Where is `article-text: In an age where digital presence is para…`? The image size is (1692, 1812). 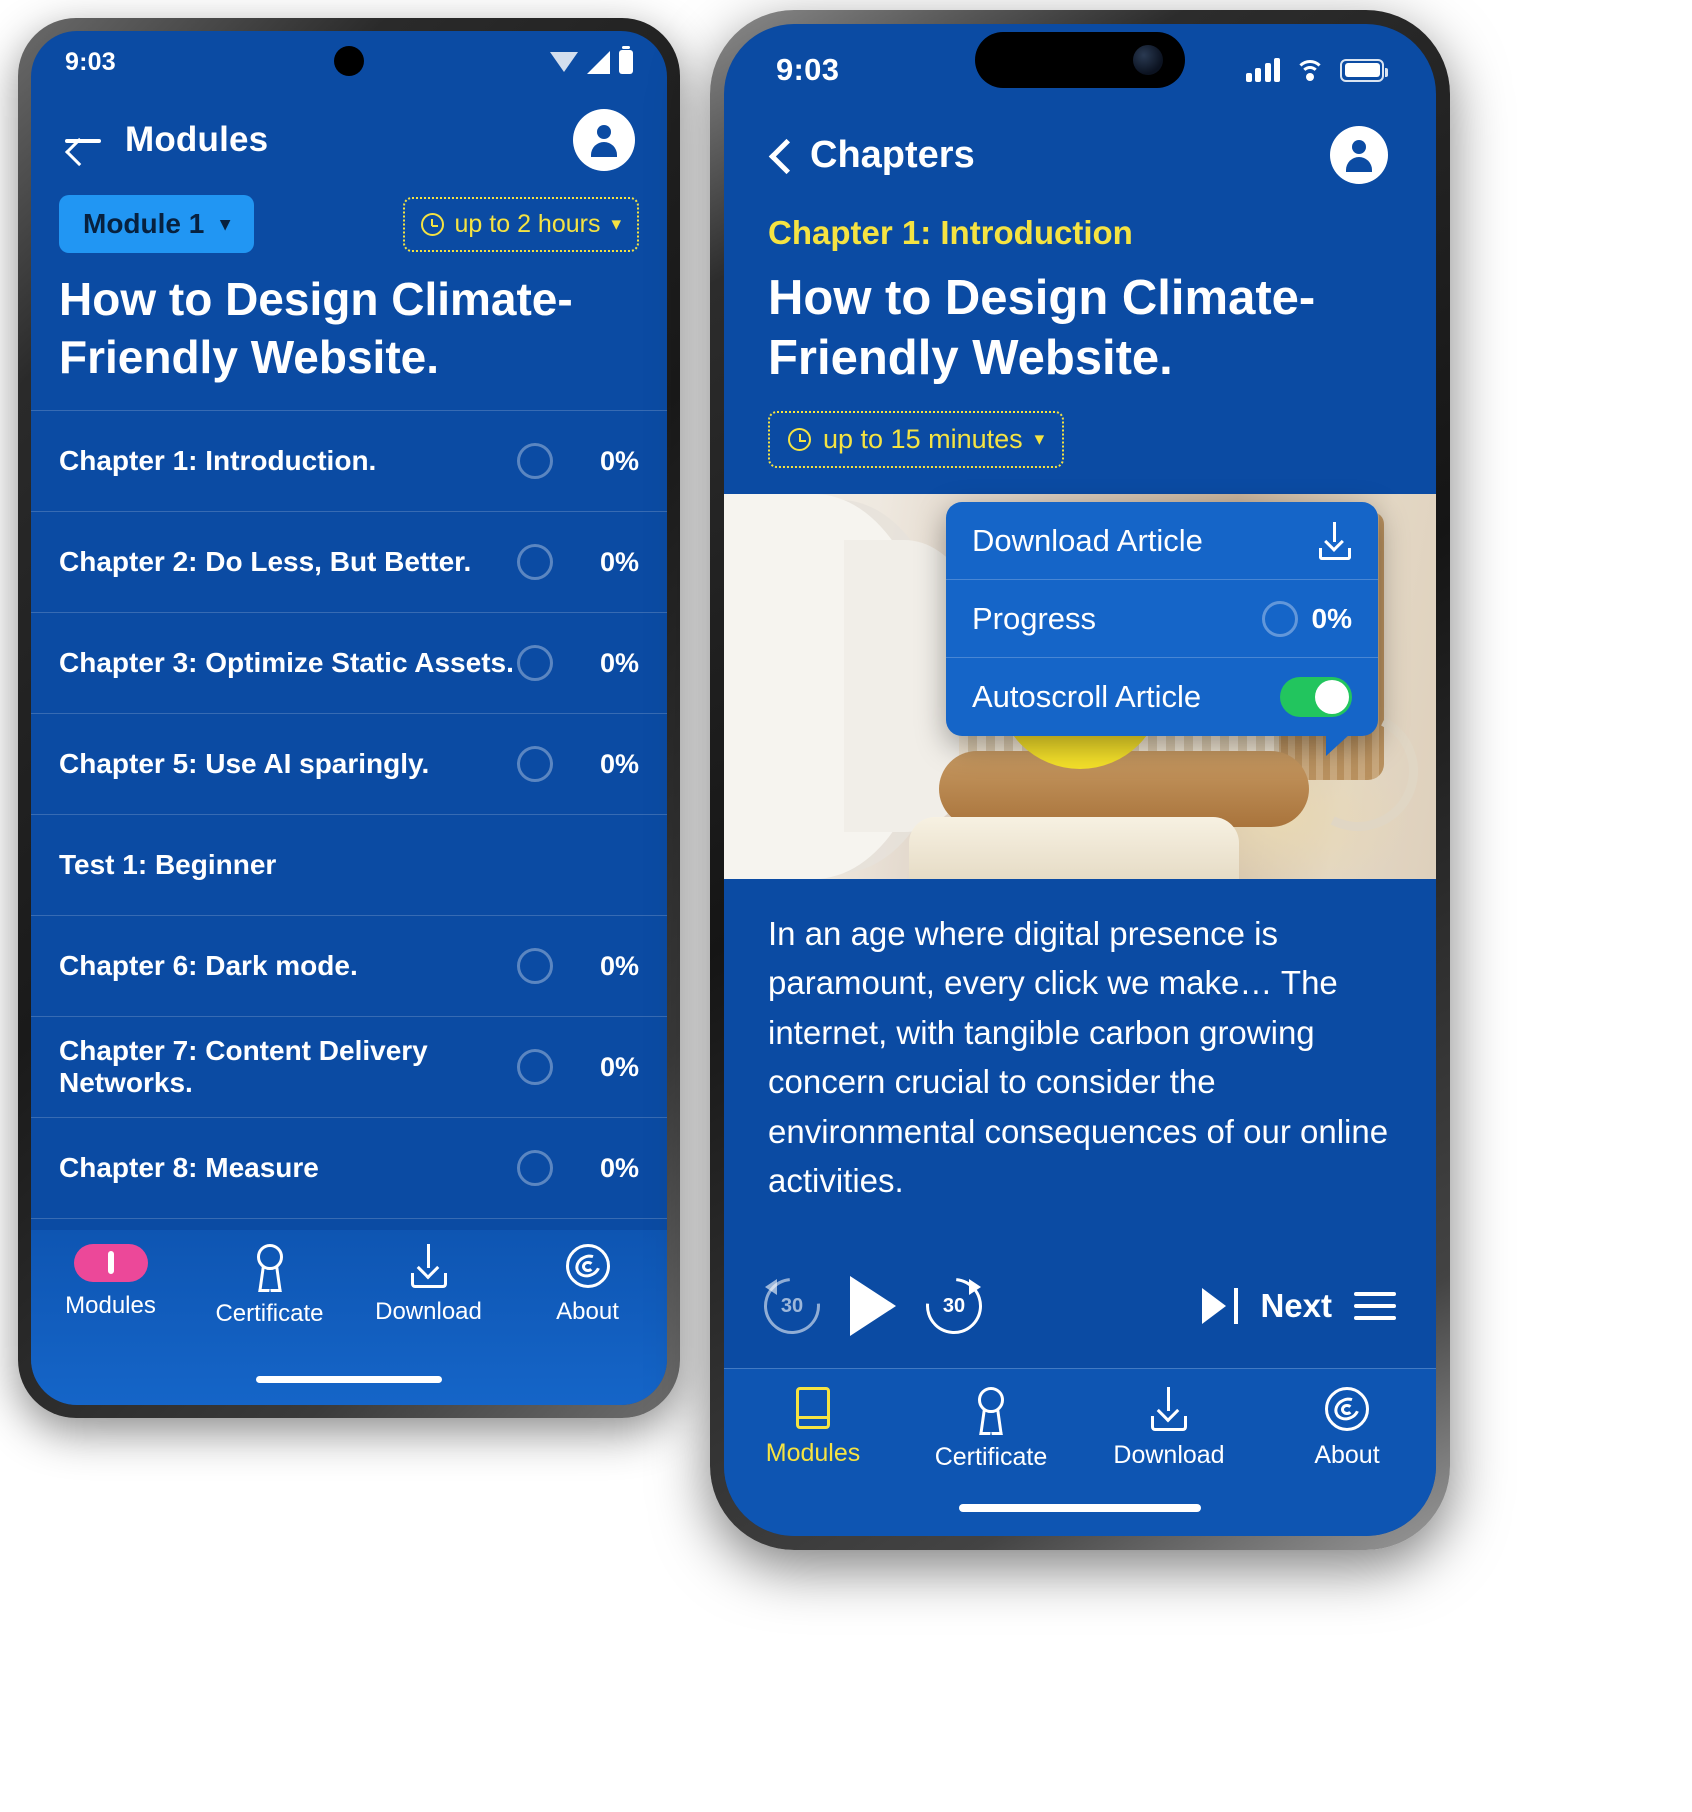
article-text: In an age where digital presence is para… is located at coordinates (1078, 1057).